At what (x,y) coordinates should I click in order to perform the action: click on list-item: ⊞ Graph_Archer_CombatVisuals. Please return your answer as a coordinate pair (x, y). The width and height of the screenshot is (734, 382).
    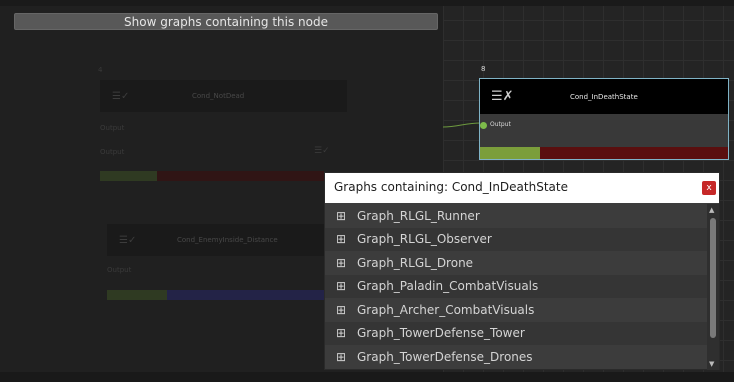
    Looking at the image, I should click on (516, 310).